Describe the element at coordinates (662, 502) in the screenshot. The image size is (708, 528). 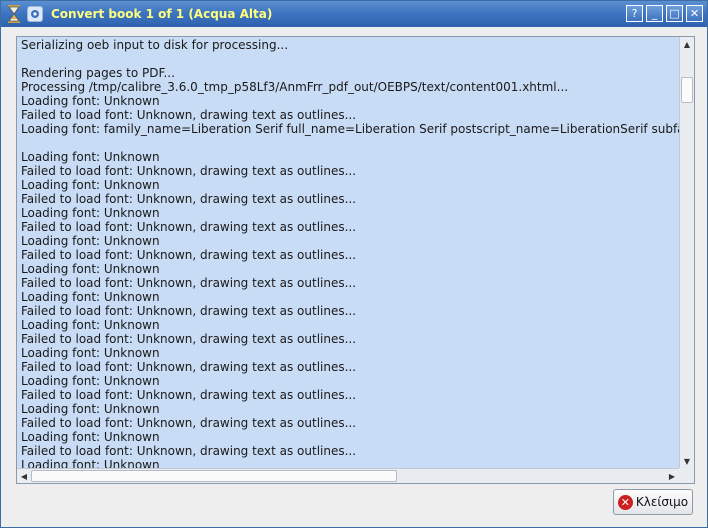
I see `close-button-label: Κλείσιμο` at that location.